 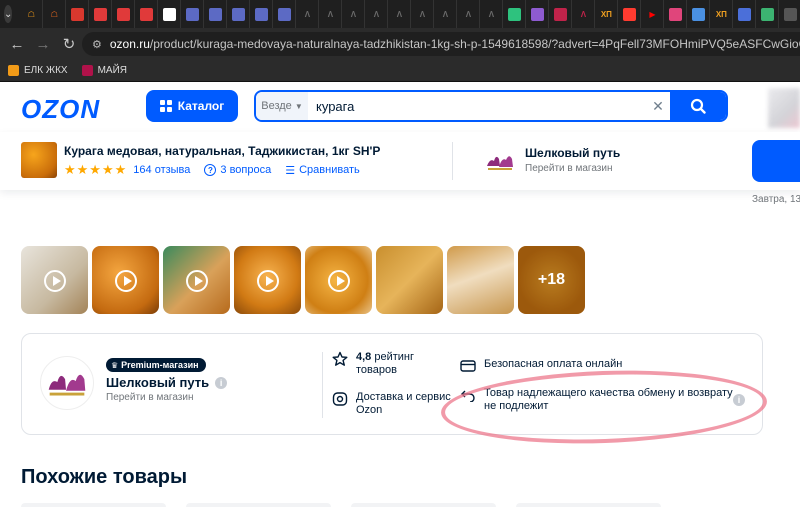 What do you see at coordinates (739, 400) in the screenshot?
I see `return-info-icon: i` at bounding box center [739, 400].